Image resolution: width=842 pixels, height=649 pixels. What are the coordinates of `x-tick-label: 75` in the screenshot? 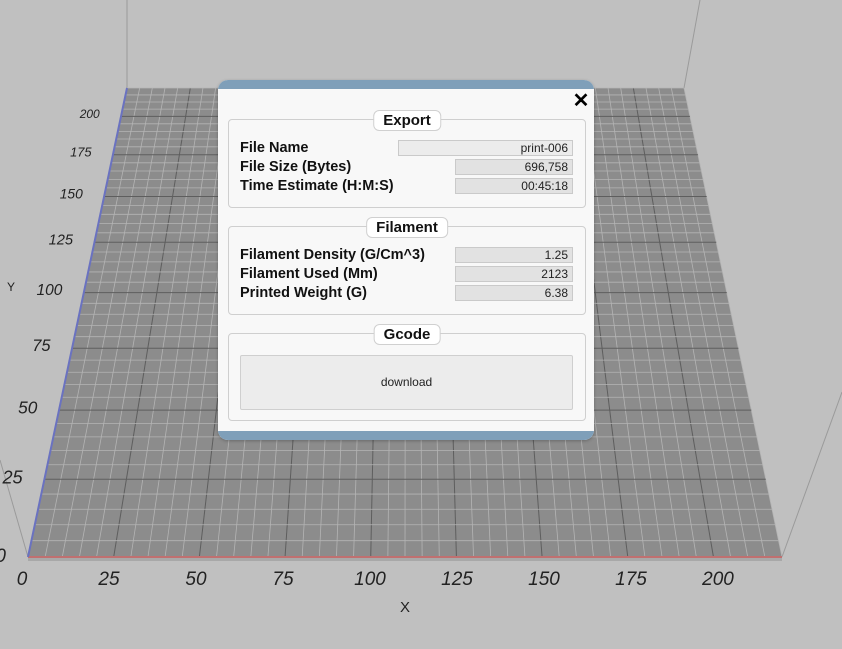 It's located at (283, 579).